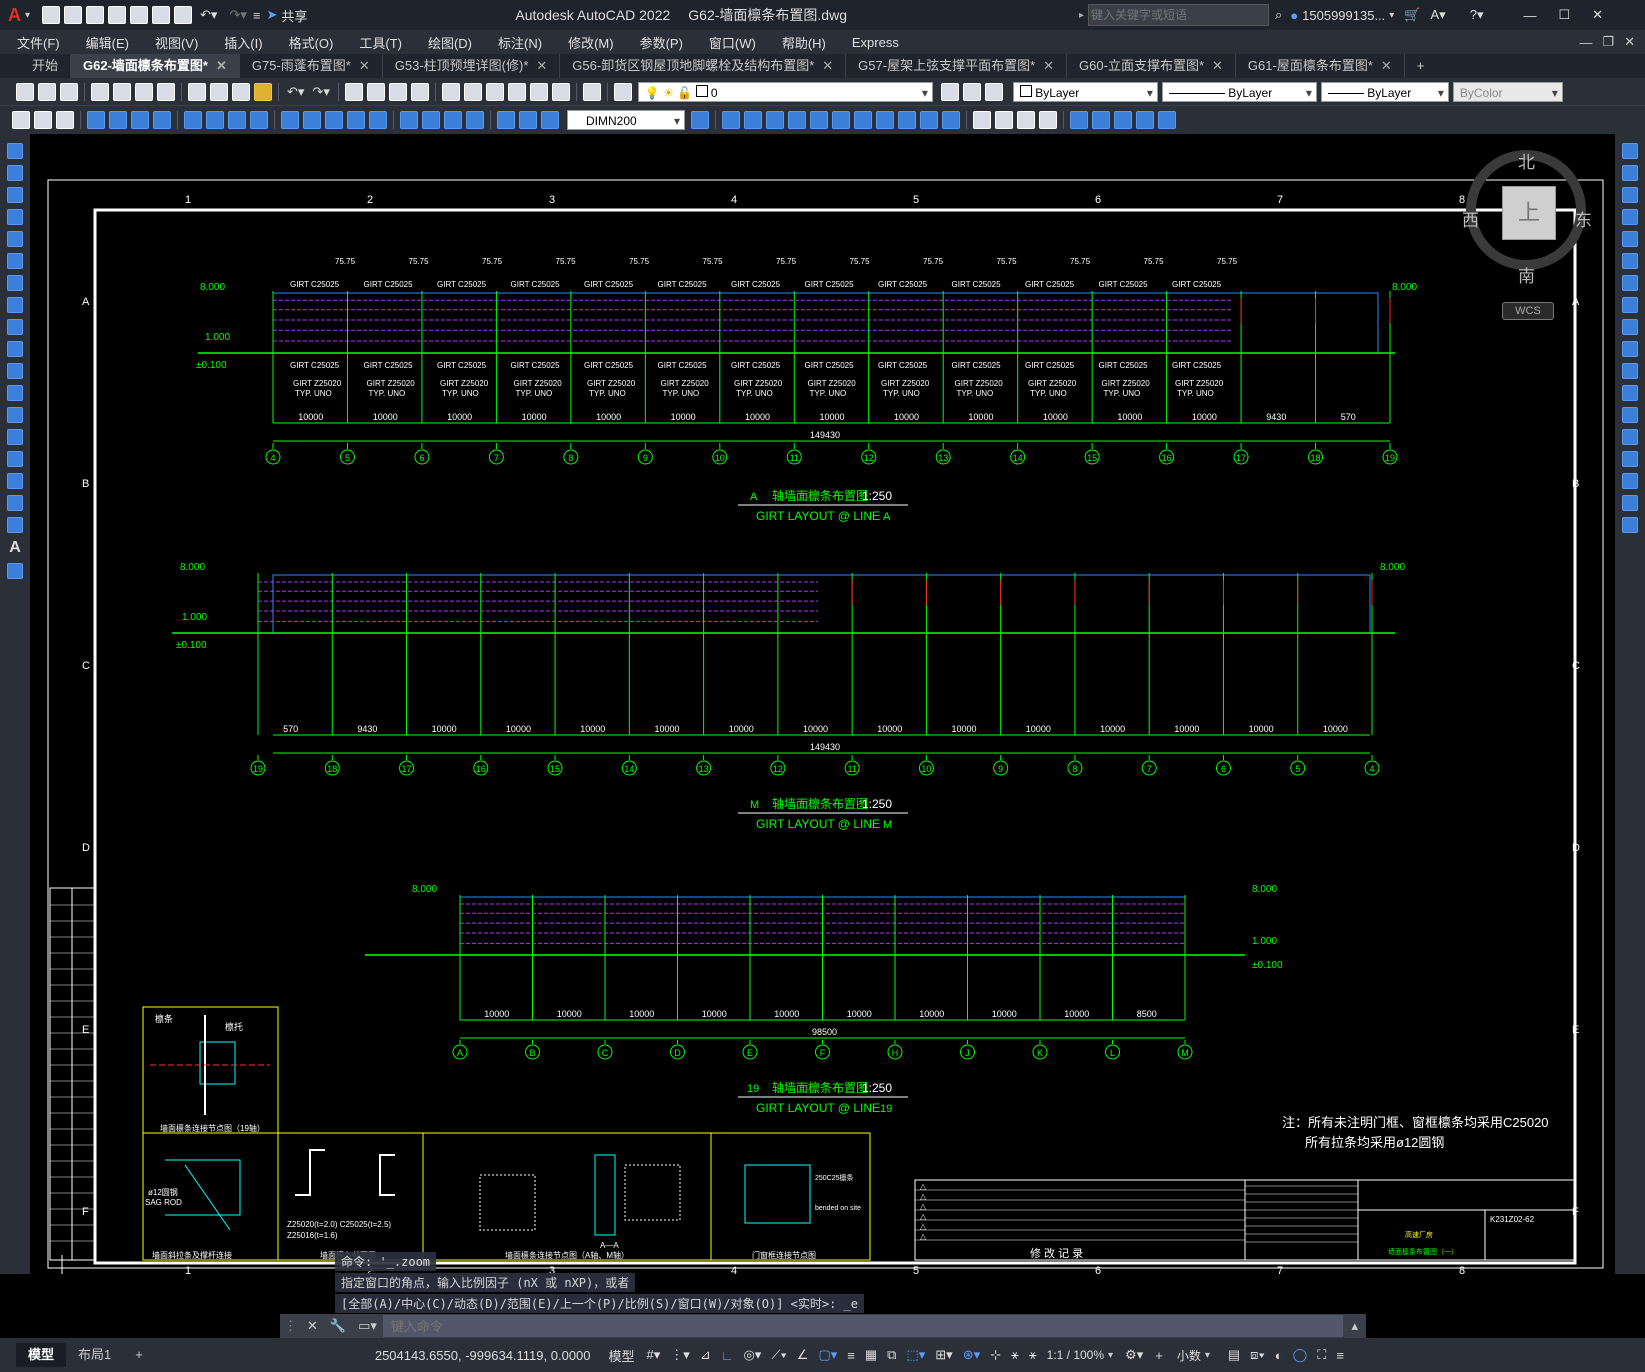 This screenshot has height=1372, width=1645. I want to click on model-tab: 模型, so click(41, 1355).